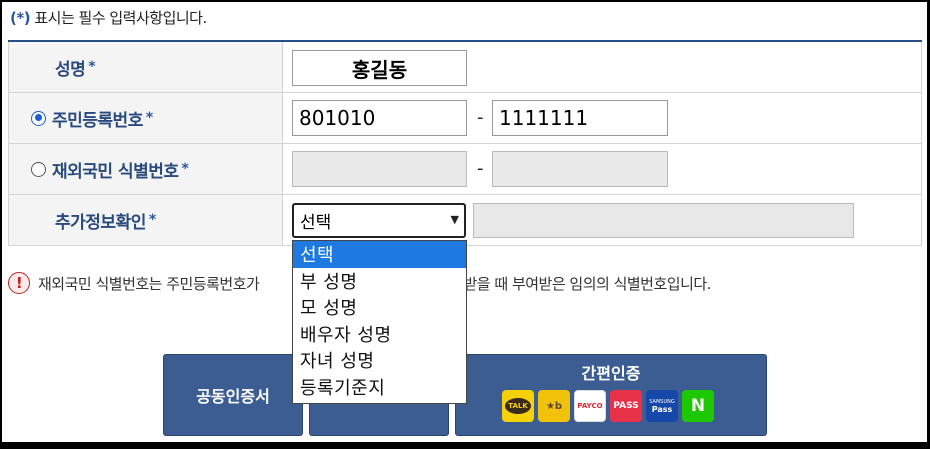 The height and width of the screenshot is (449, 930). Describe the element at coordinates (580, 169) in the screenshot. I see `foreign-id-back-field` at that location.